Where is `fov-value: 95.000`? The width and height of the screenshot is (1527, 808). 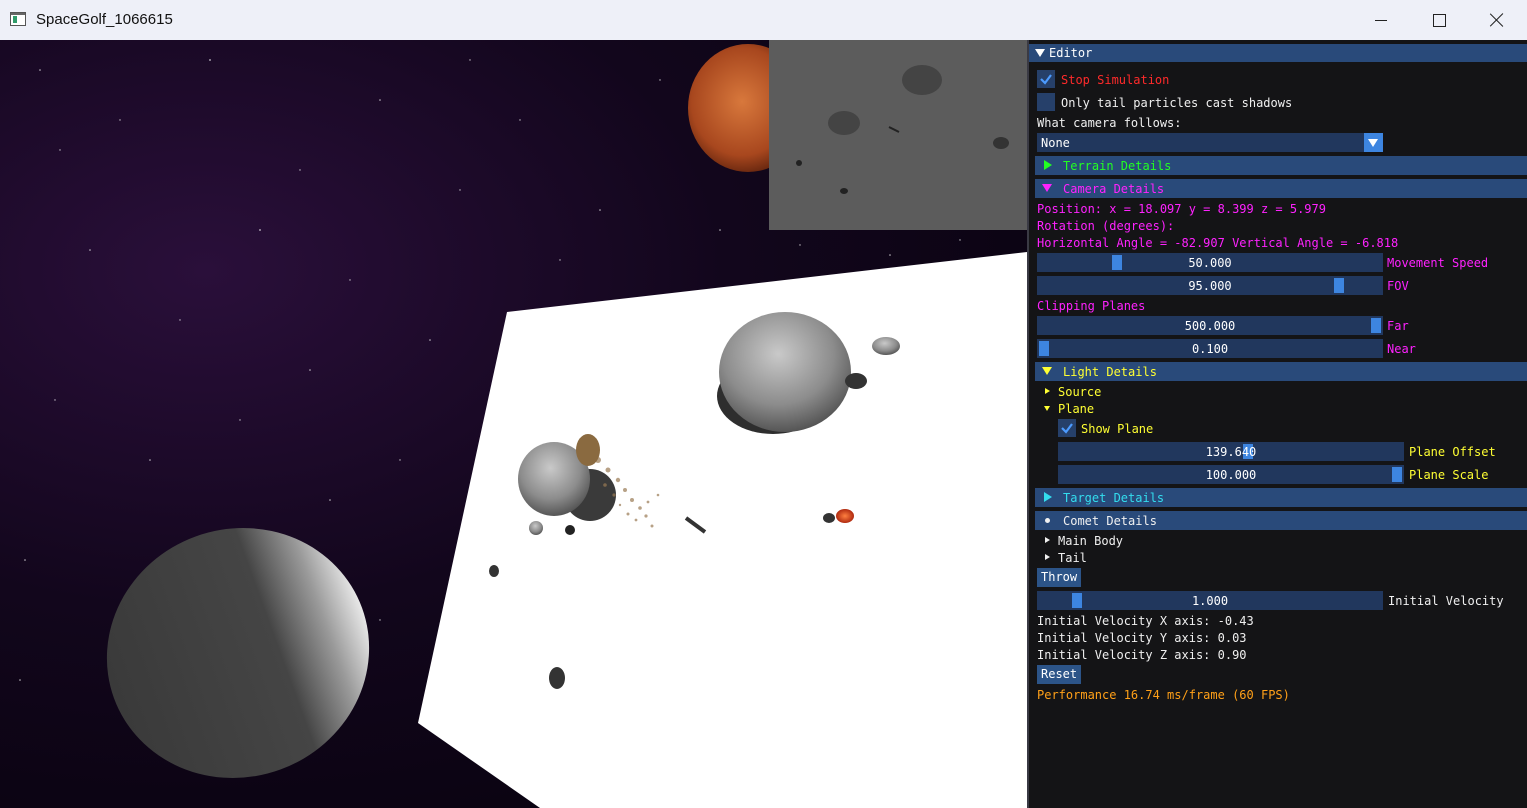
fov-value: 95.000 is located at coordinates (1210, 286).